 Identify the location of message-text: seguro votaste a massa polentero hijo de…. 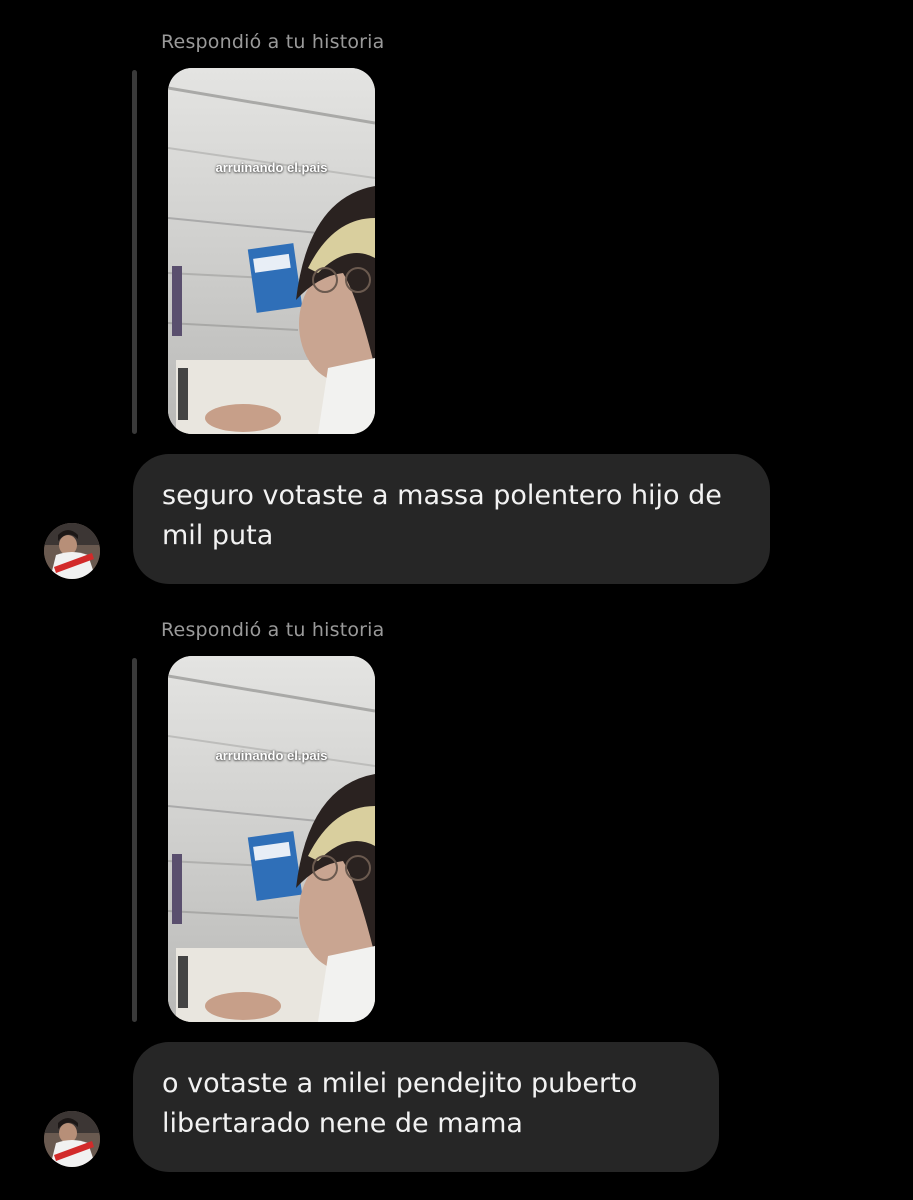
(442, 515).